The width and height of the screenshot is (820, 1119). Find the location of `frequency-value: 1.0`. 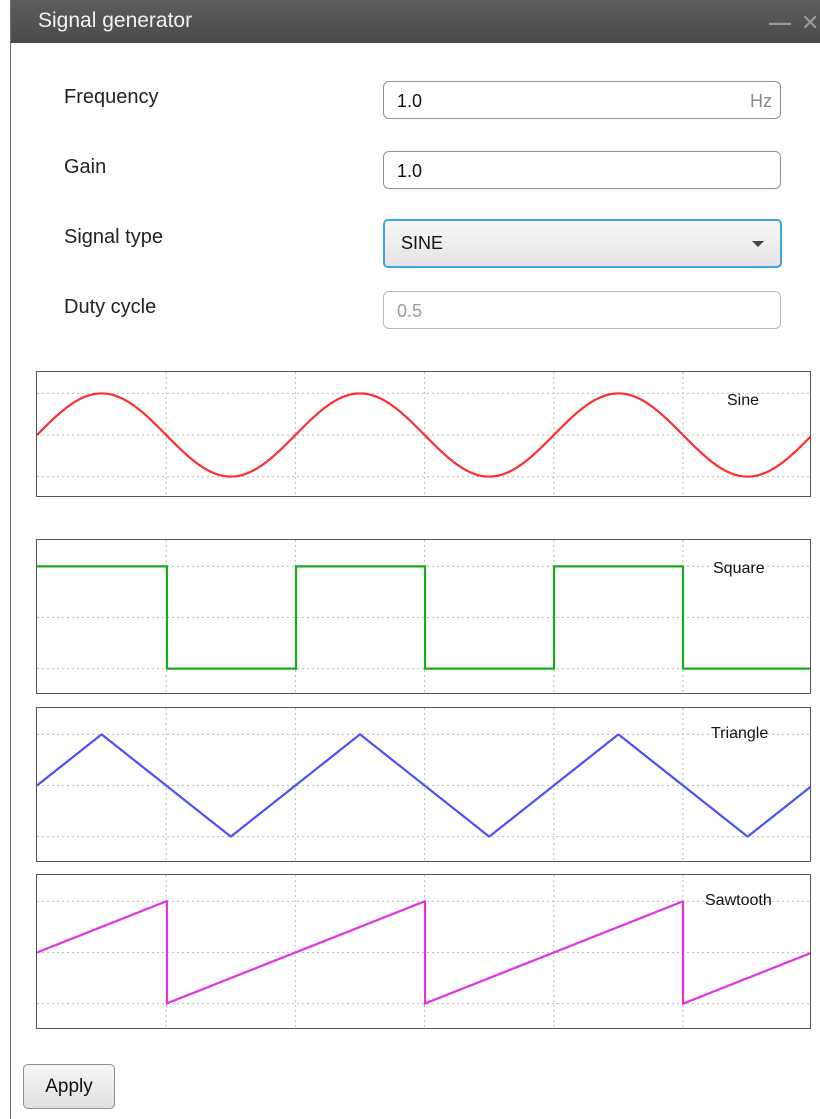

frequency-value: 1.0 is located at coordinates (410, 101).